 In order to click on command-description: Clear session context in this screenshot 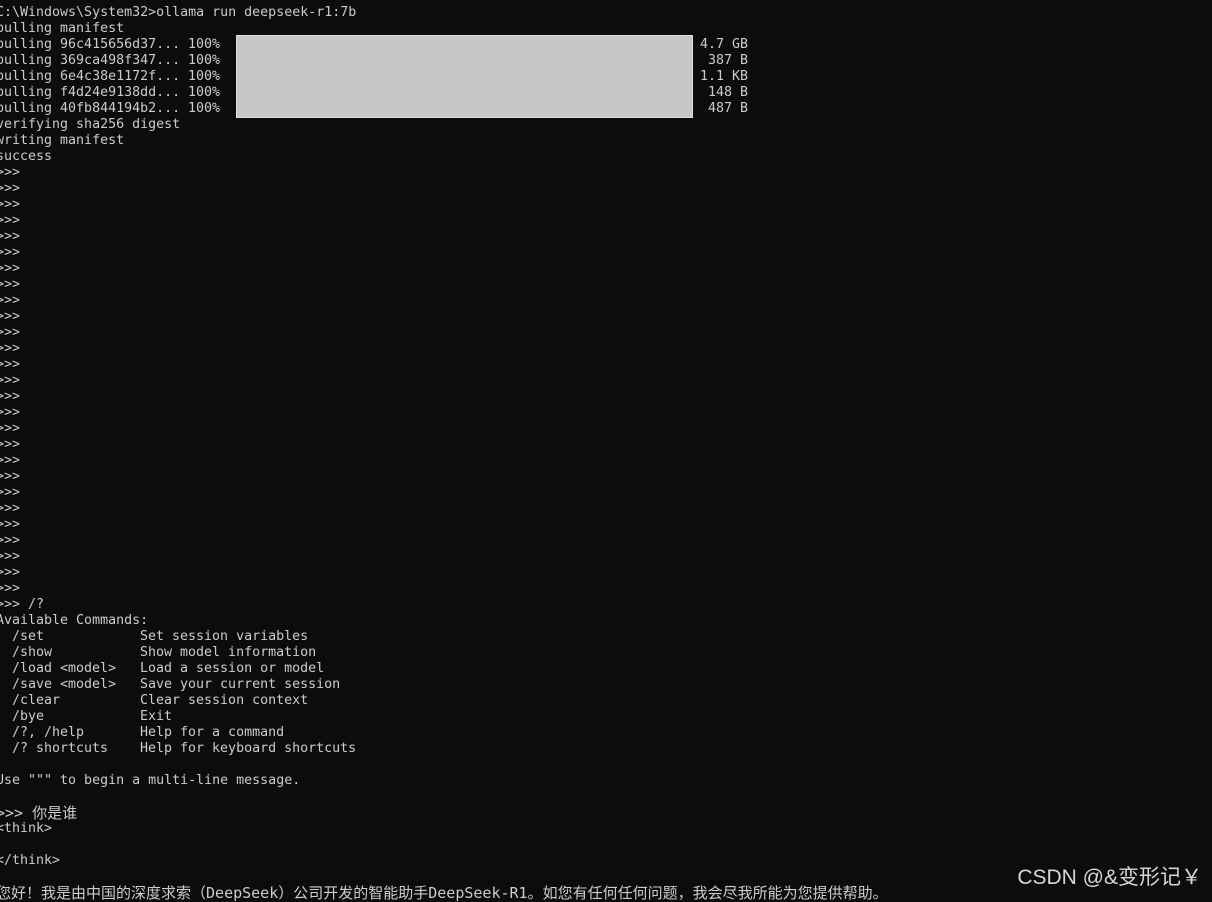, I will do `click(224, 700)`.